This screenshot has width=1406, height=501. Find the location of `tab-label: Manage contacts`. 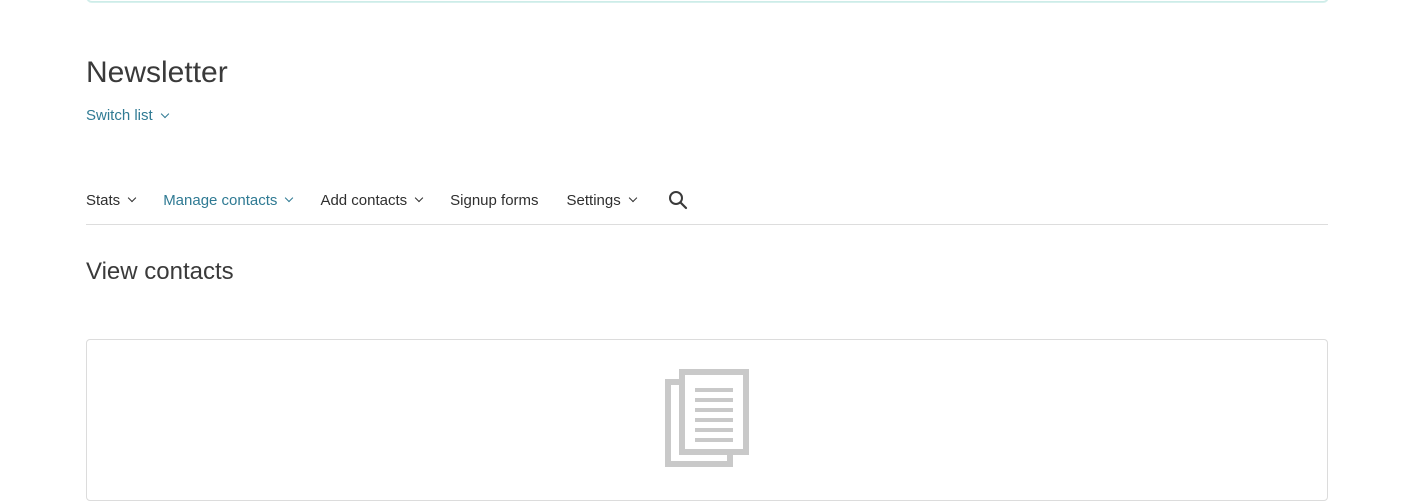

tab-label: Manage contacts is located at coordinates (220, 200).